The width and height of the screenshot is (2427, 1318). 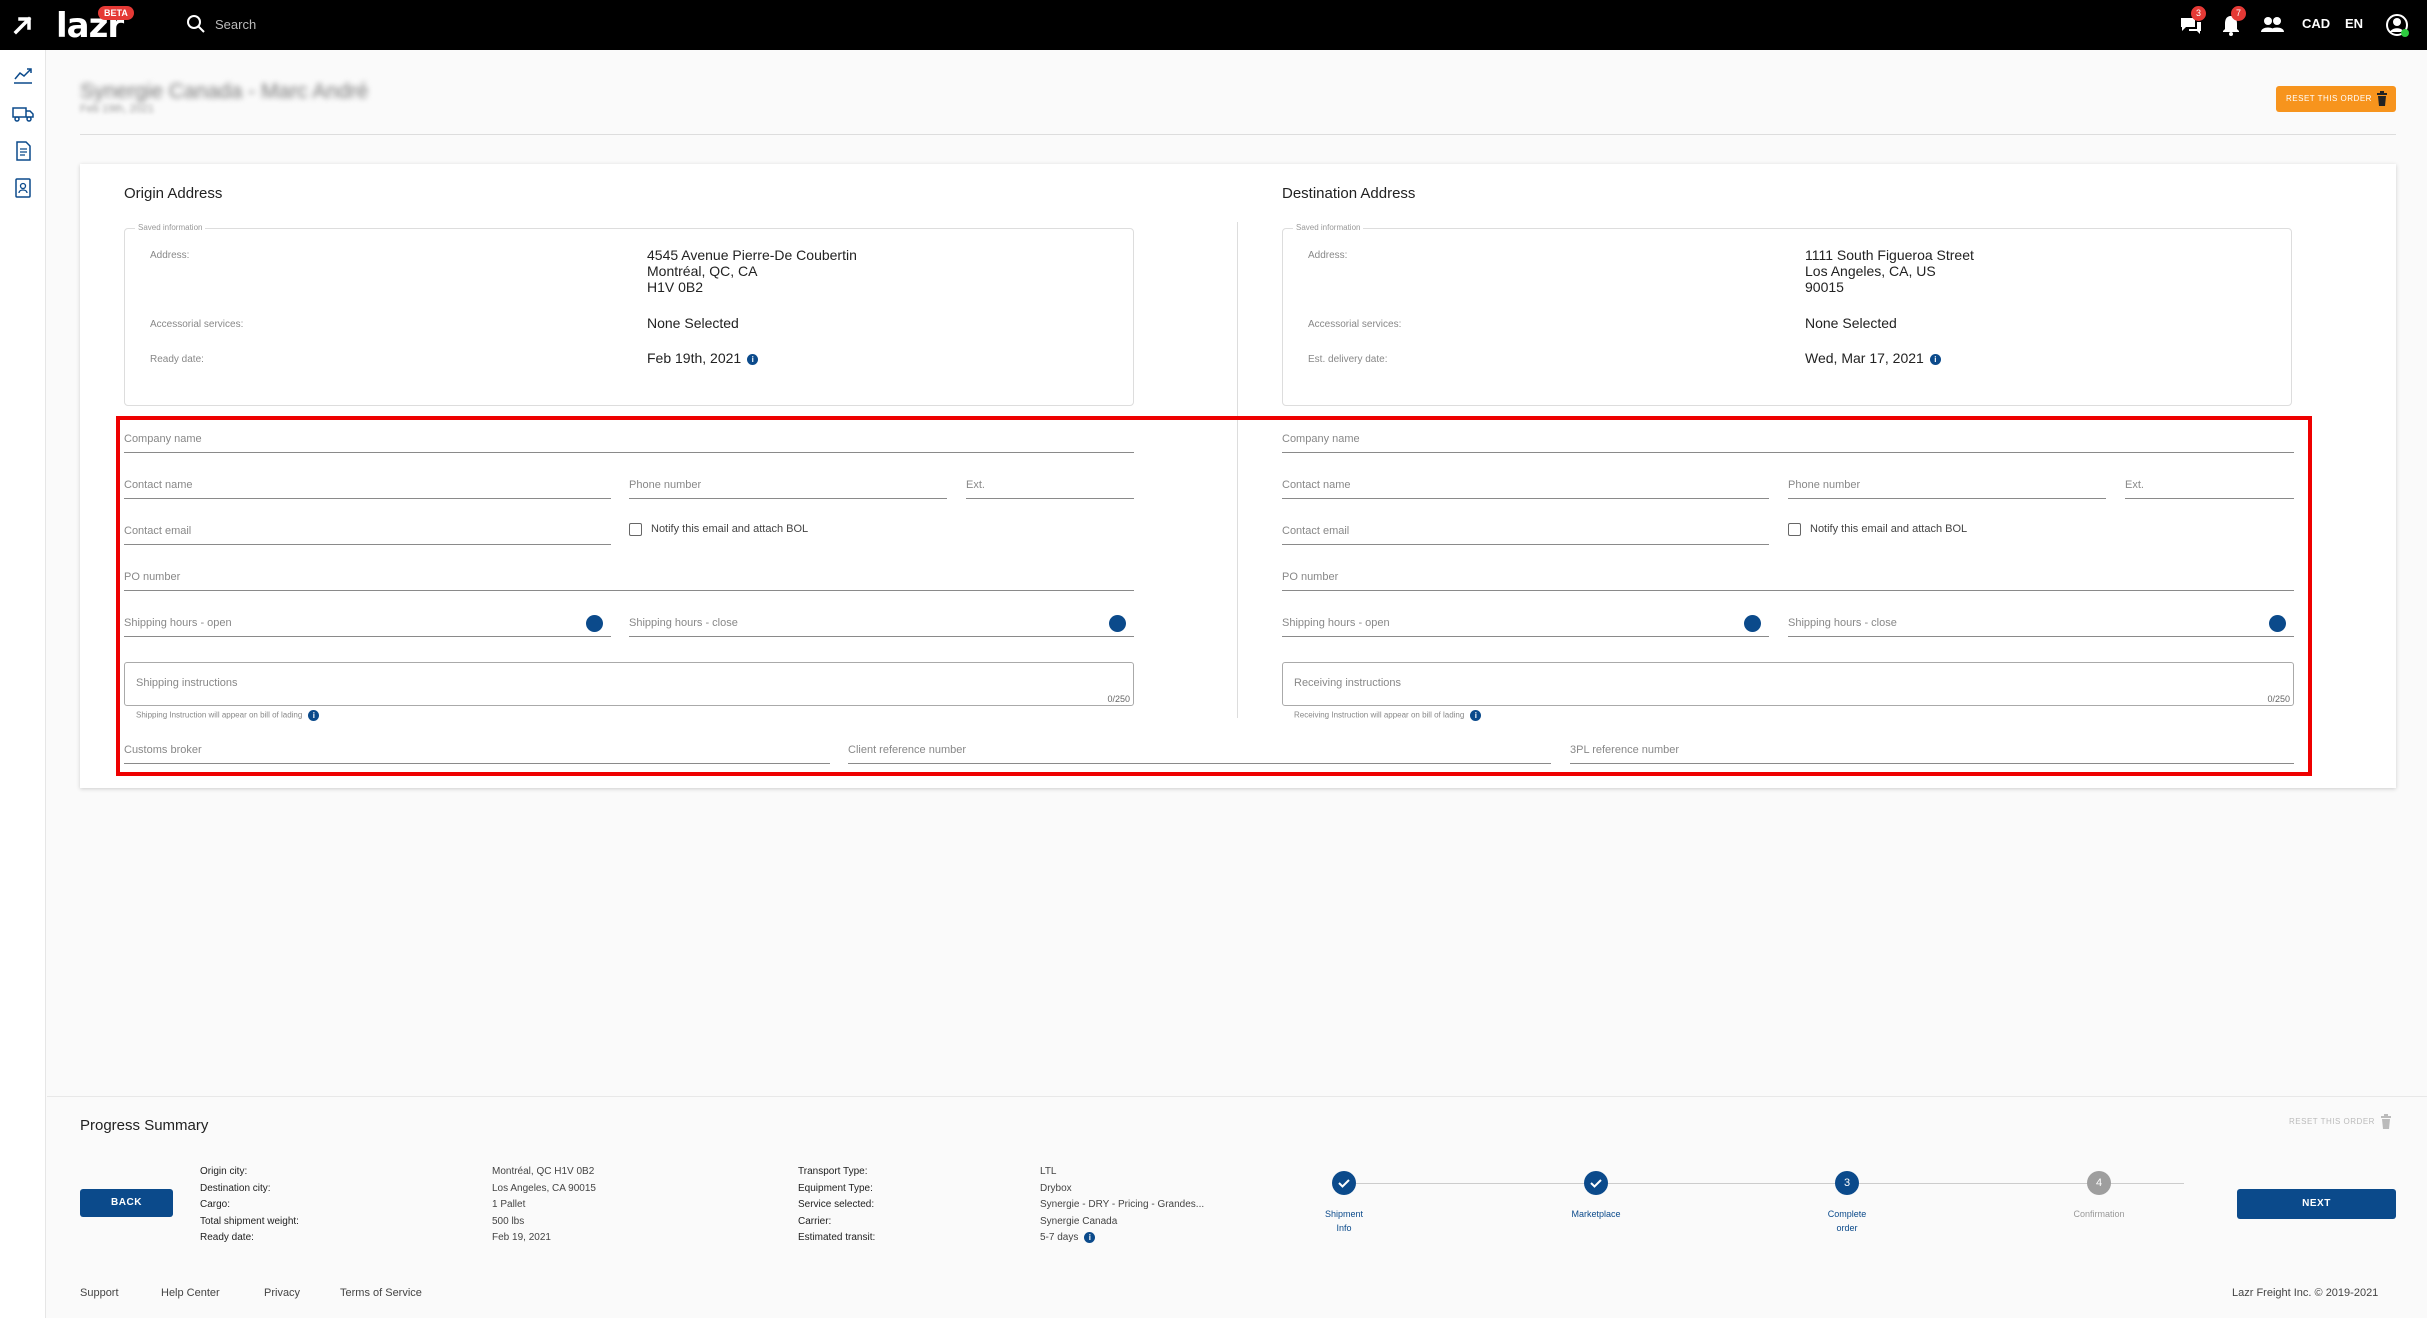 What do you see at coordinates (1122, 1238) in the screenshot?
I see `summary-value: 5-7 days i` at bounding box center [1122, 1238].